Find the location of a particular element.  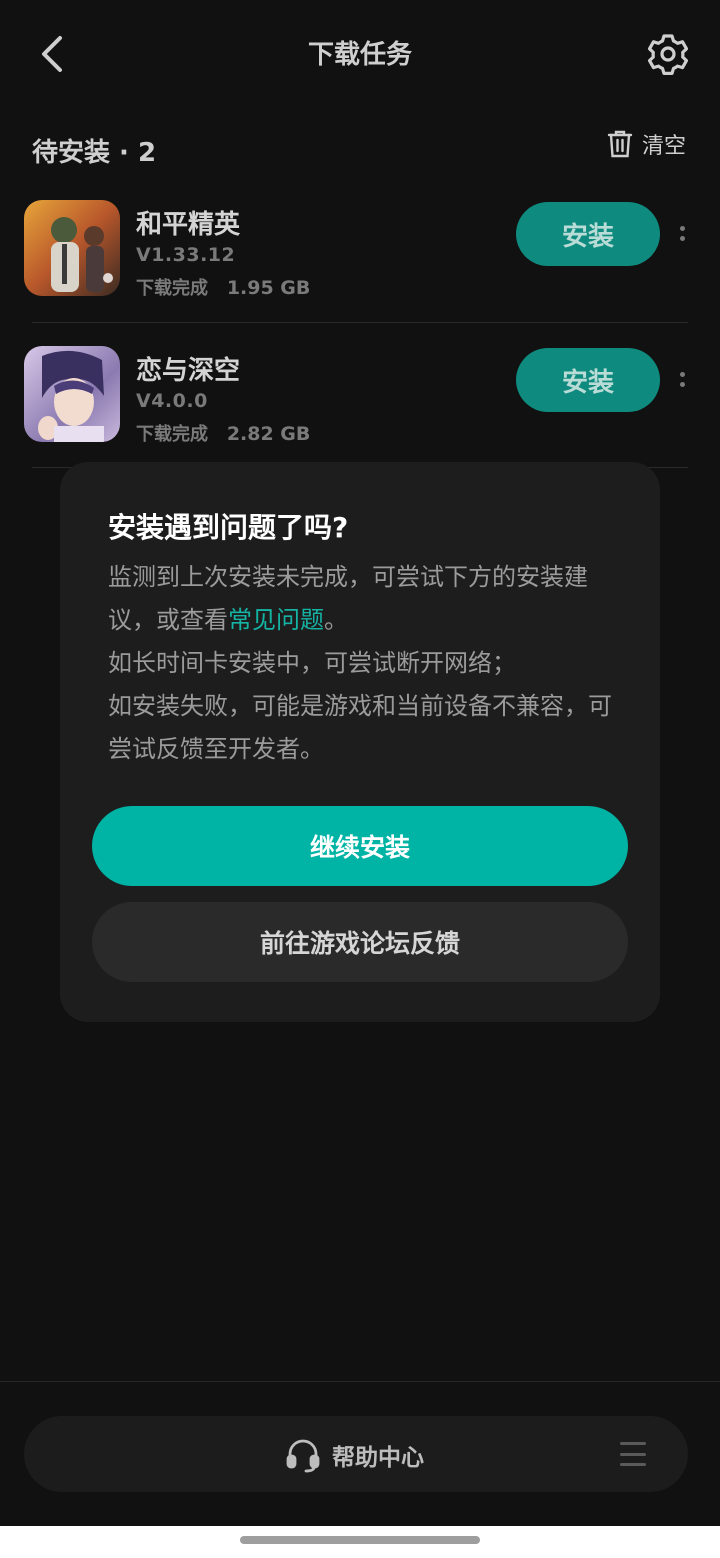

help-center-label: 帮助中心 is located at coordinates (378, 1458).